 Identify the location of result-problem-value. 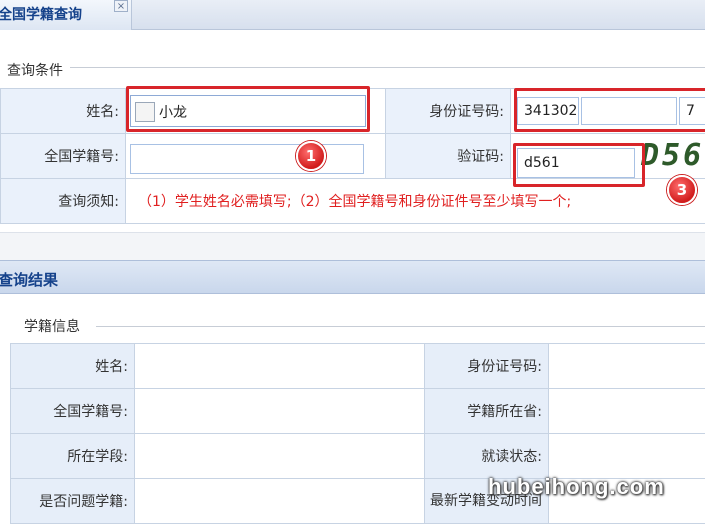
(280, 501).